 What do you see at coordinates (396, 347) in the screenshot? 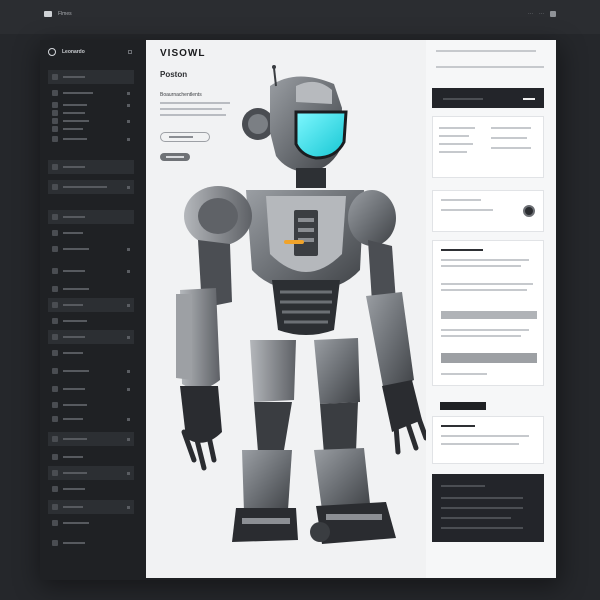
I see `robot-right-arm` at bounding box center [396, 347].